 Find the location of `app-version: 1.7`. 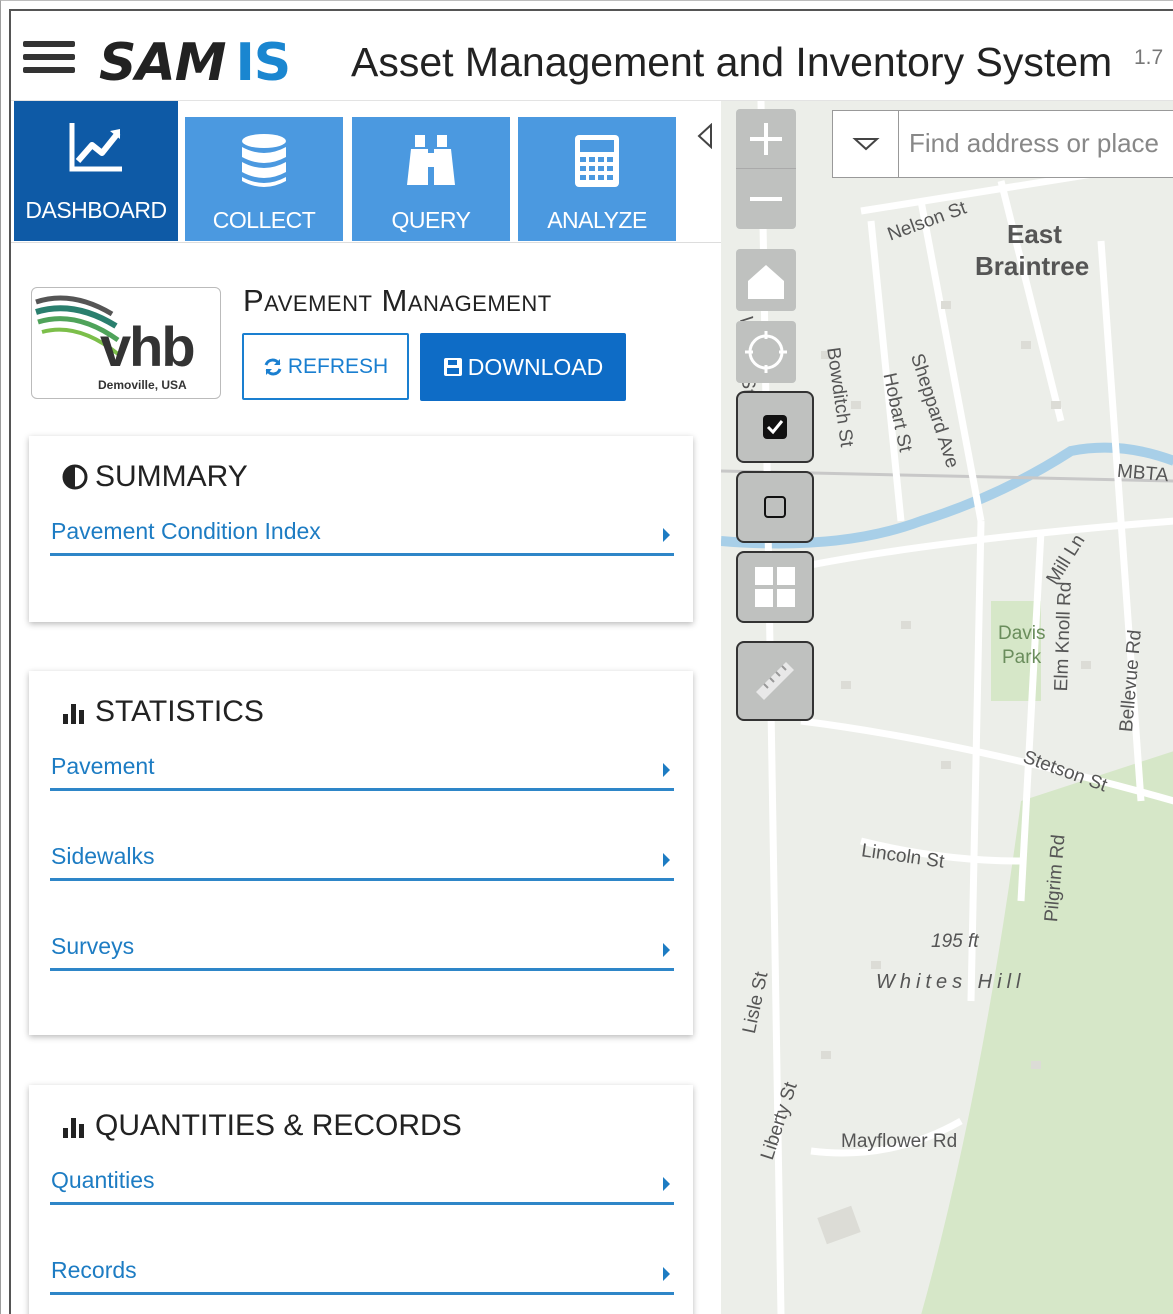

app-version: 1.7 is located at coordinates (1149, 57).